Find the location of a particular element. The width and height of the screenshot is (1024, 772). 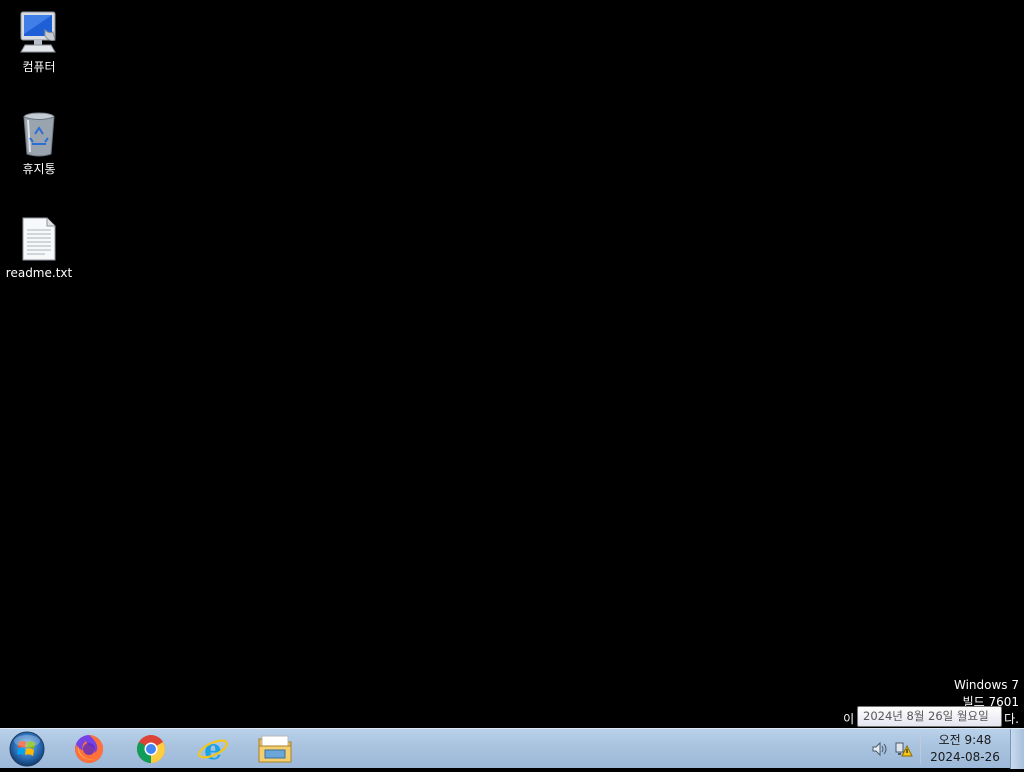

computer-icon is located at coordinates (39, 32).